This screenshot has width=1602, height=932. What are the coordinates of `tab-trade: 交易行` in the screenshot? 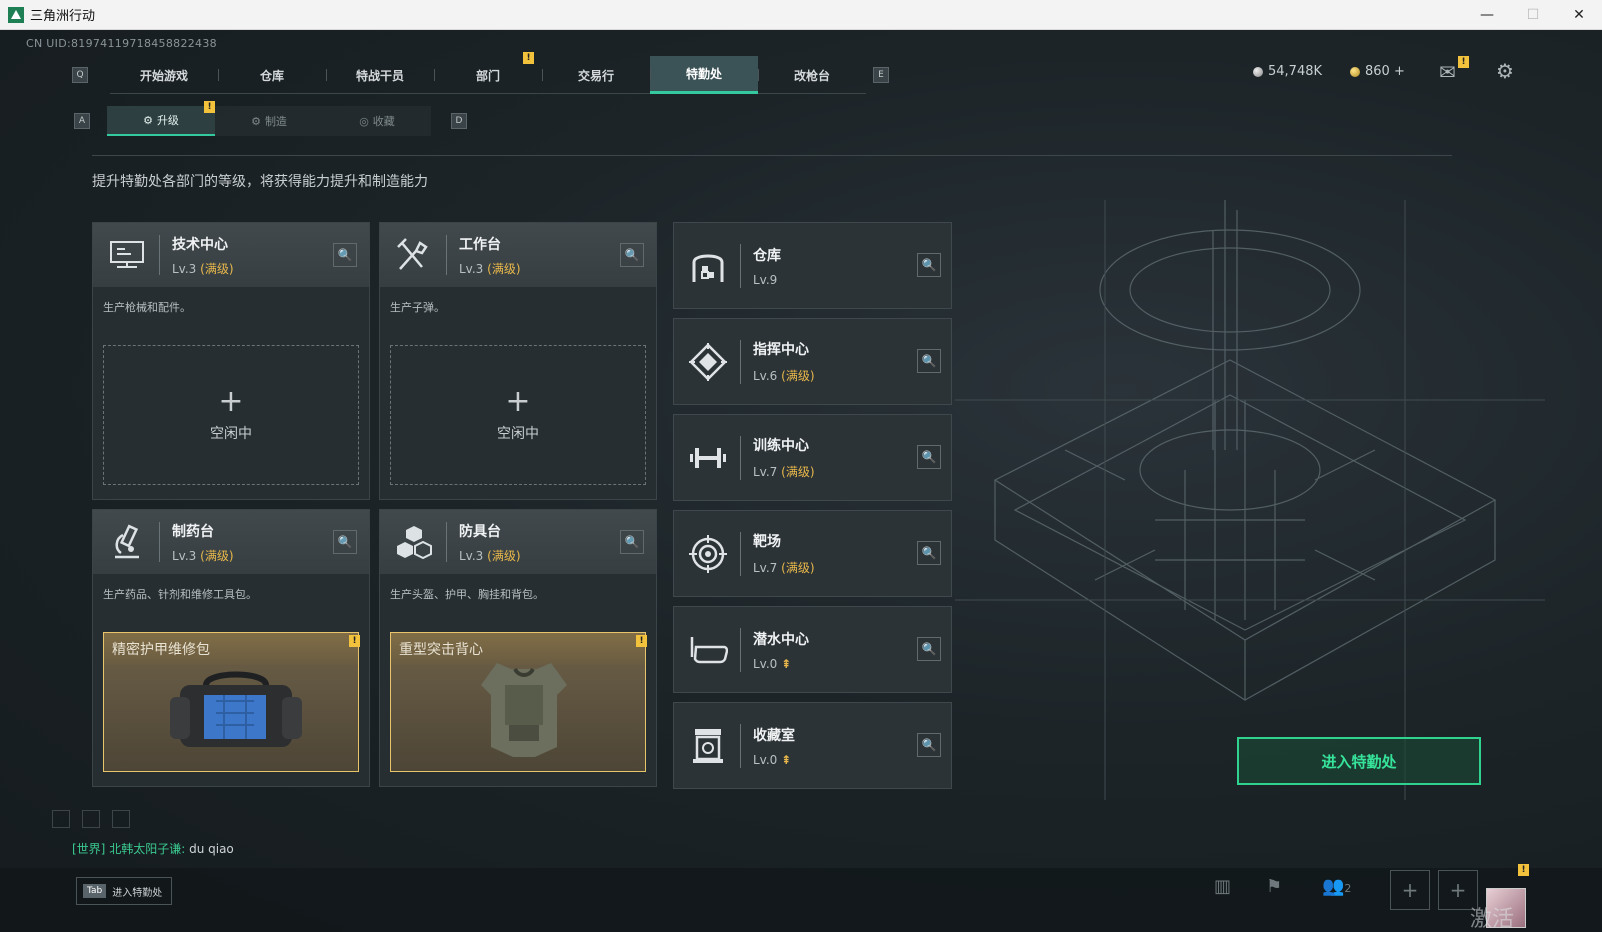 It's located at (596, 75).